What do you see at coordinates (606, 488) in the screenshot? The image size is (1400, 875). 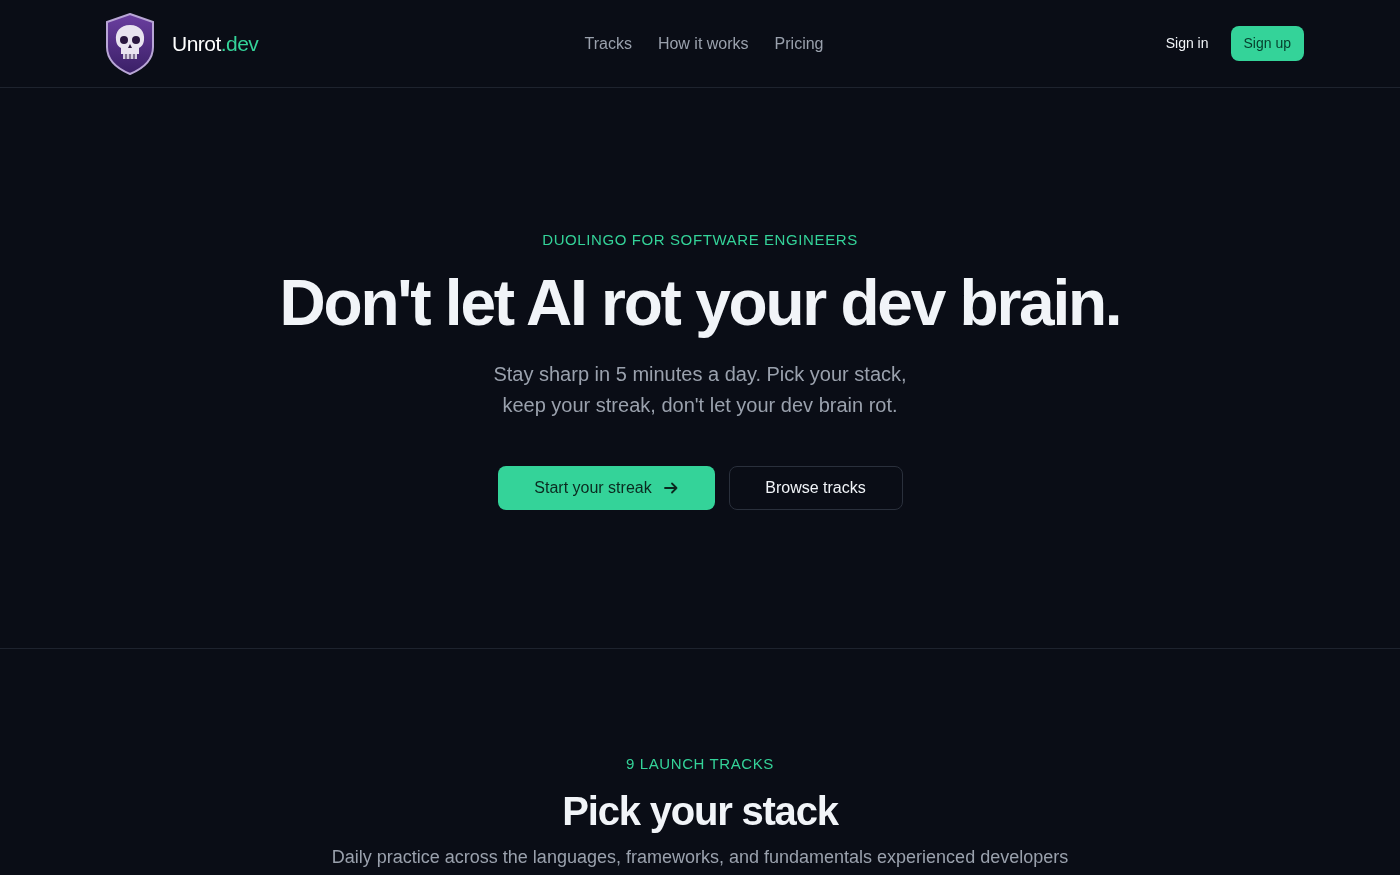 I see `start-streak-button: Start your streak` at bounding box center [606, 488].